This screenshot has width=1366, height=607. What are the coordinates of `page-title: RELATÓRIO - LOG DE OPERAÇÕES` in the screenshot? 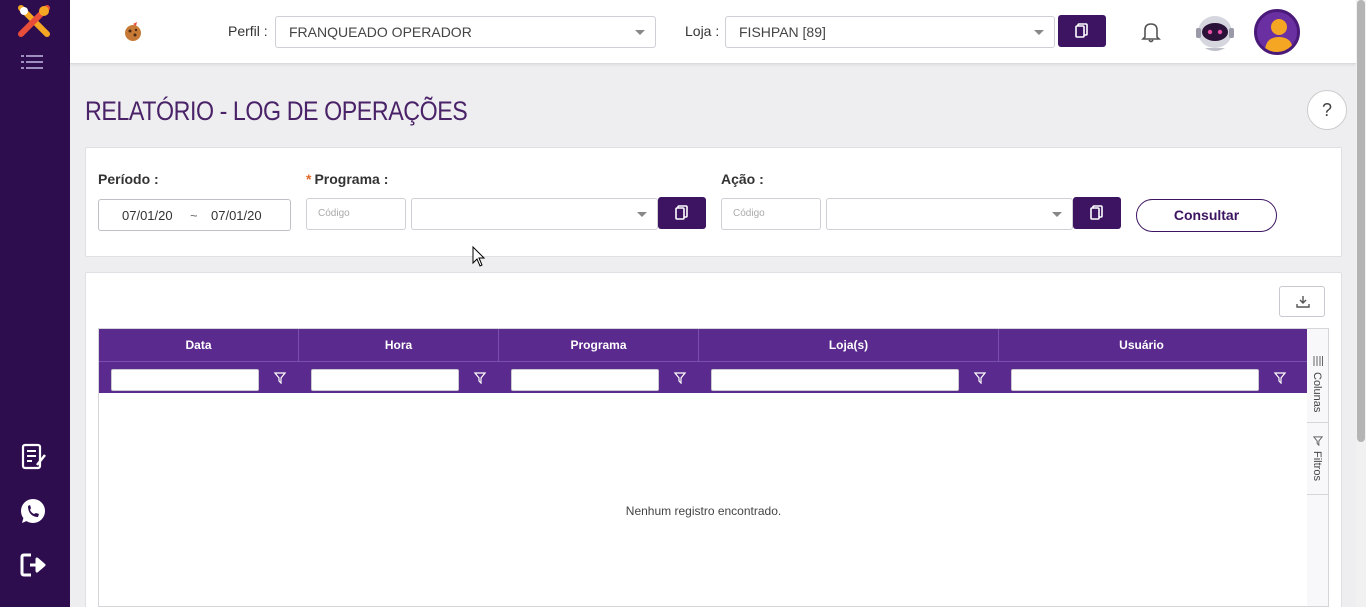 It's located at (276, 111).